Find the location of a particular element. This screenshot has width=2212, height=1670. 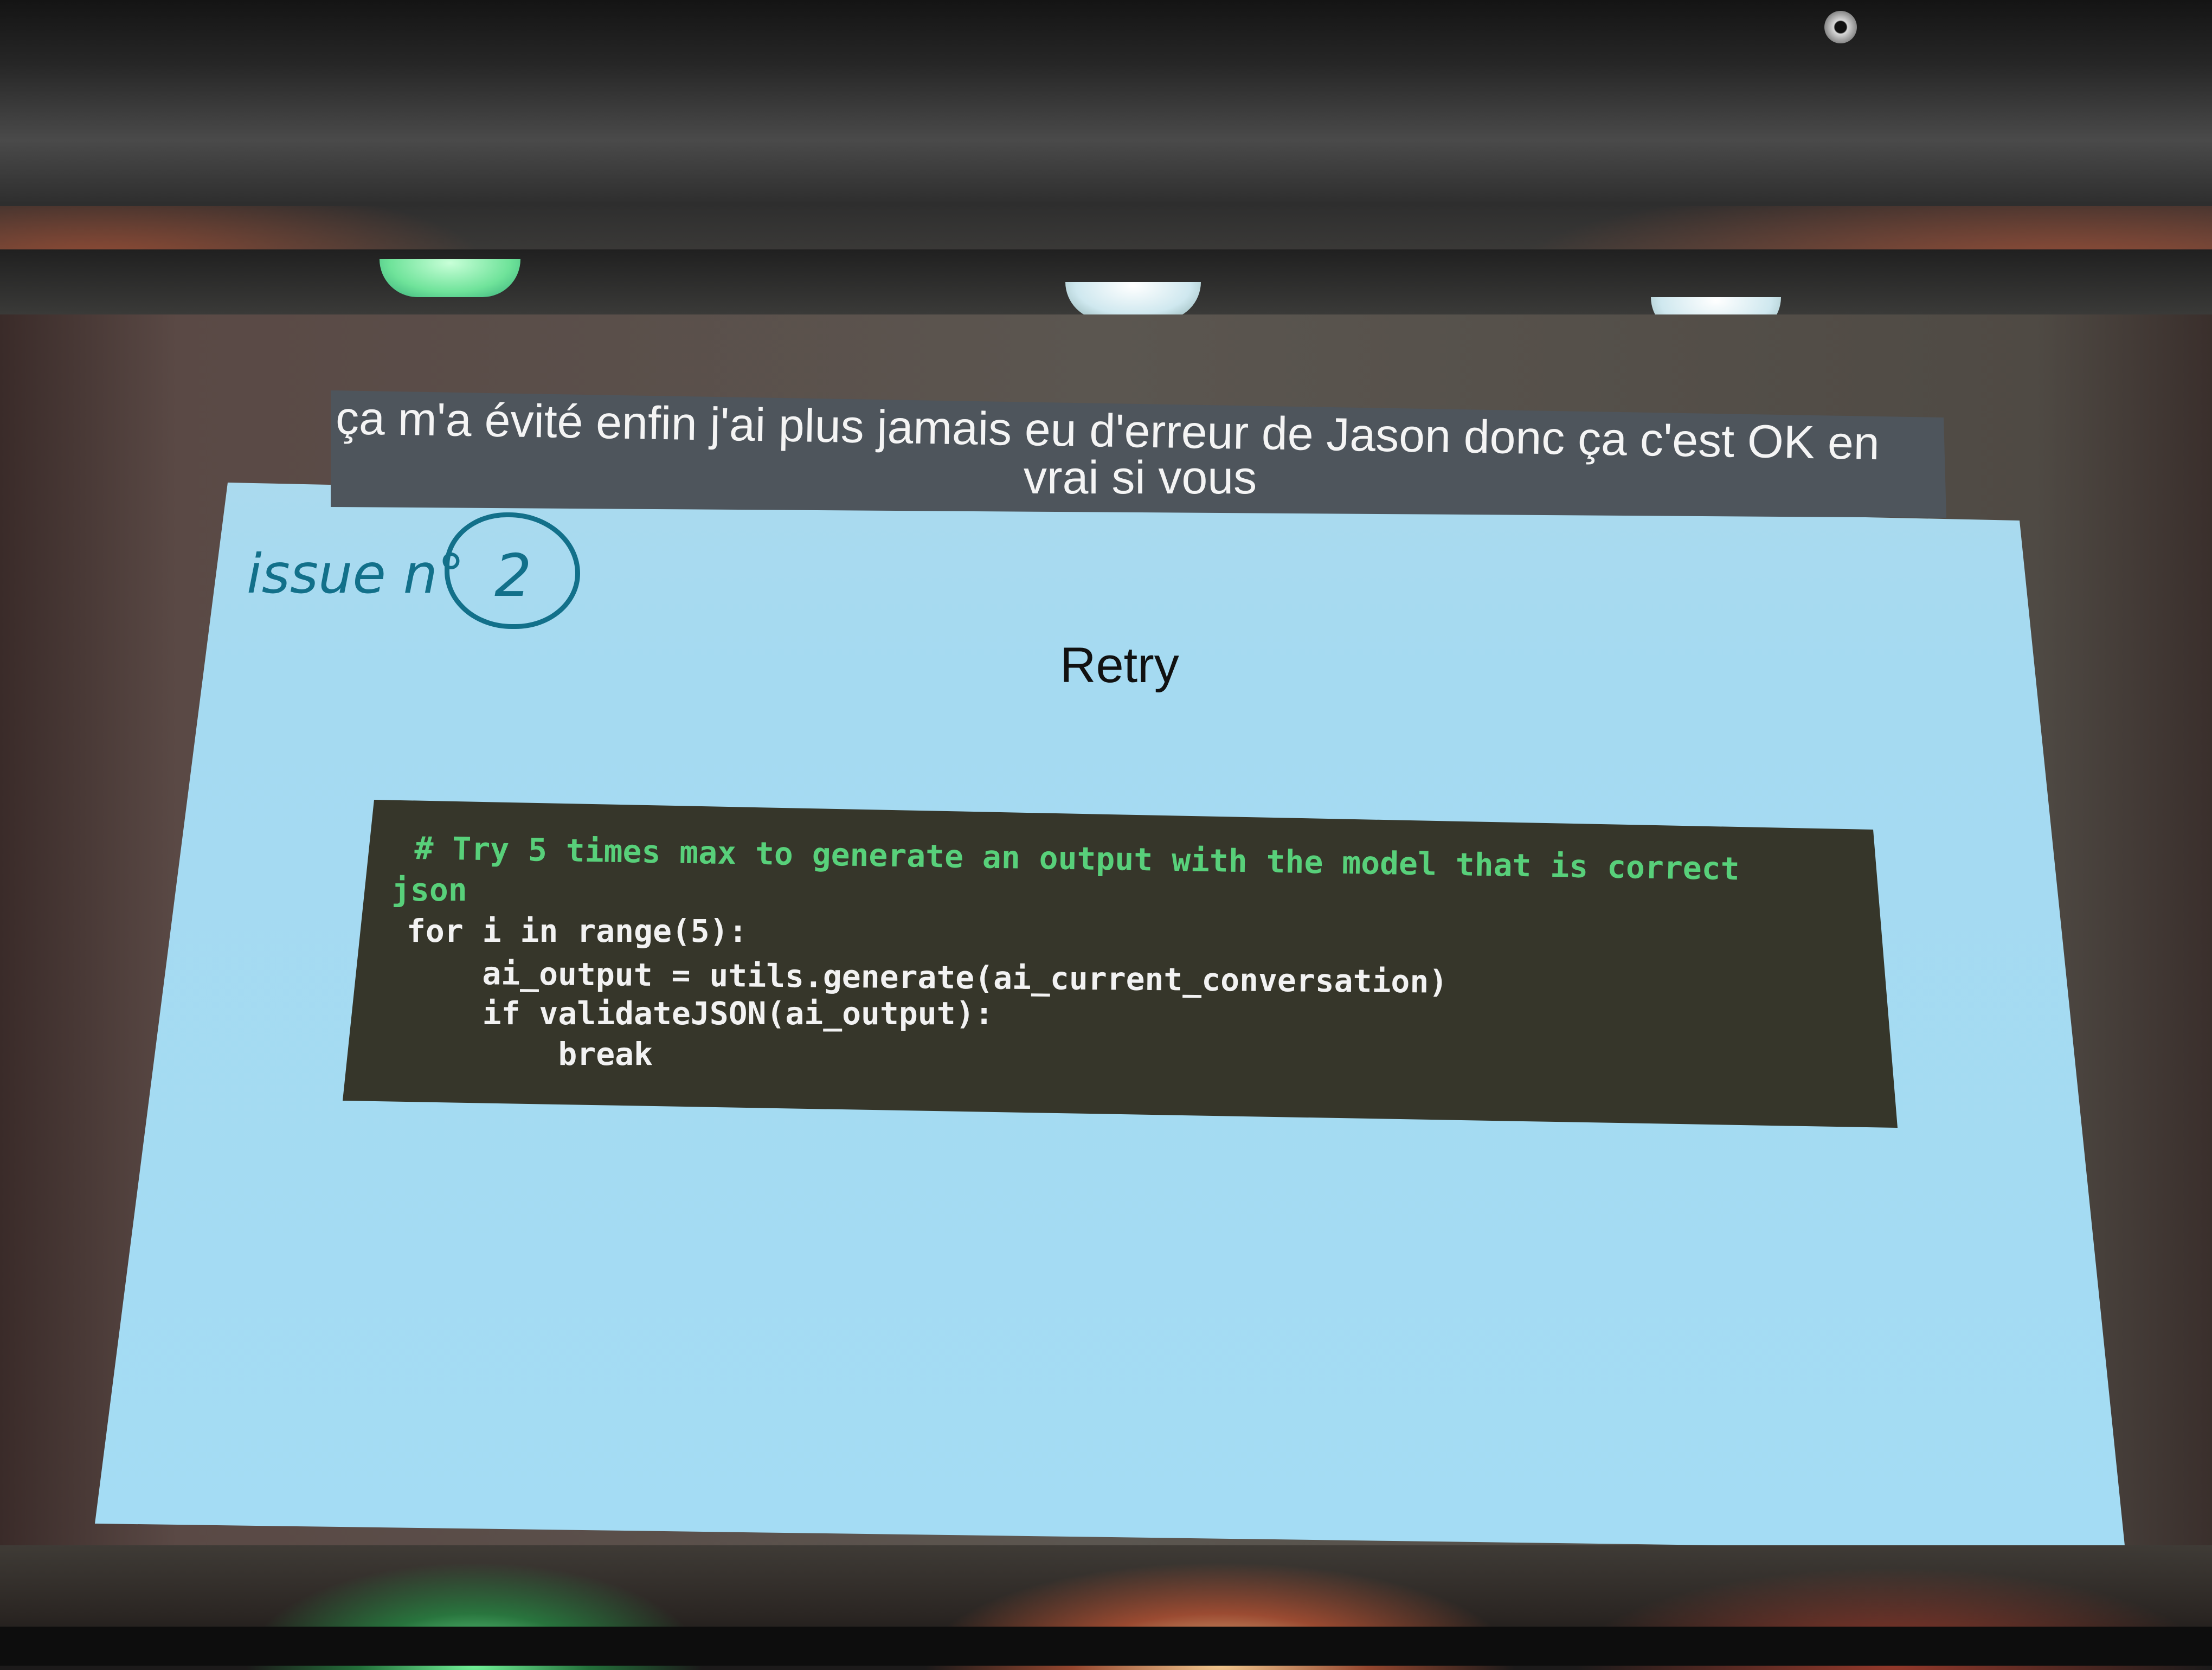

ceiling-light-left is located at coordinates (450, 278).